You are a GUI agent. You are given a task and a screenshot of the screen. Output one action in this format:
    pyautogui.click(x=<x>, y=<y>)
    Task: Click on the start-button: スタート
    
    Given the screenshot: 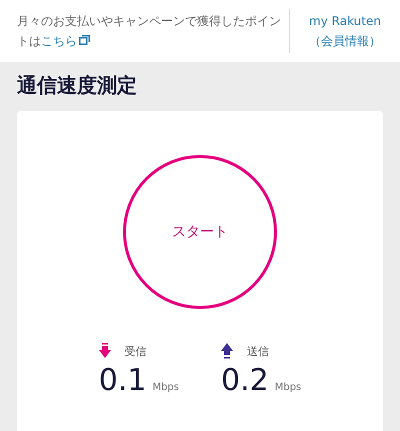 What is the action you would take?
    pyautogui.click(x=200, y=232)
    